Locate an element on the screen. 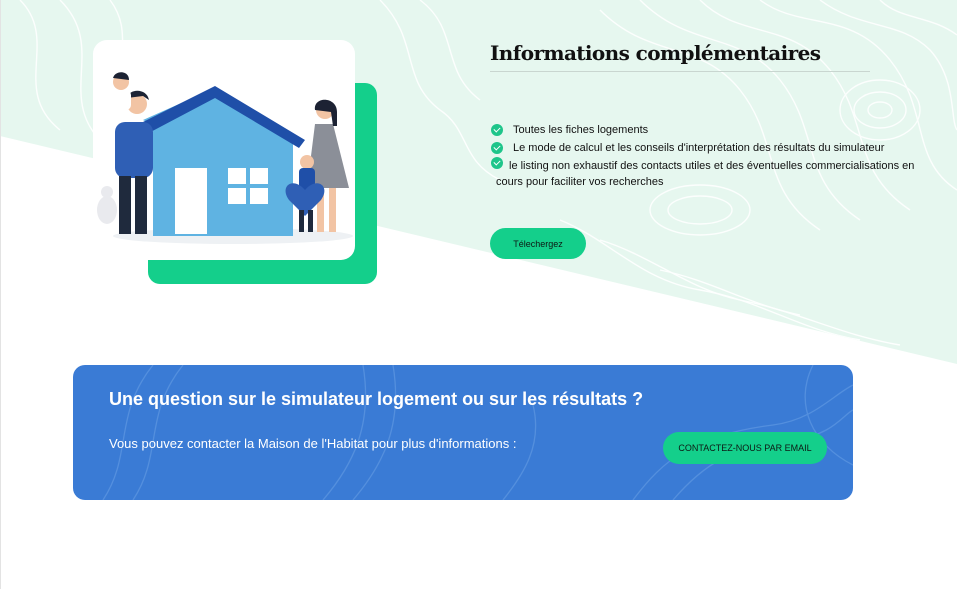 This screenshot has height=589, width=957. family-house-illustration is located at coordinates (235, 162).